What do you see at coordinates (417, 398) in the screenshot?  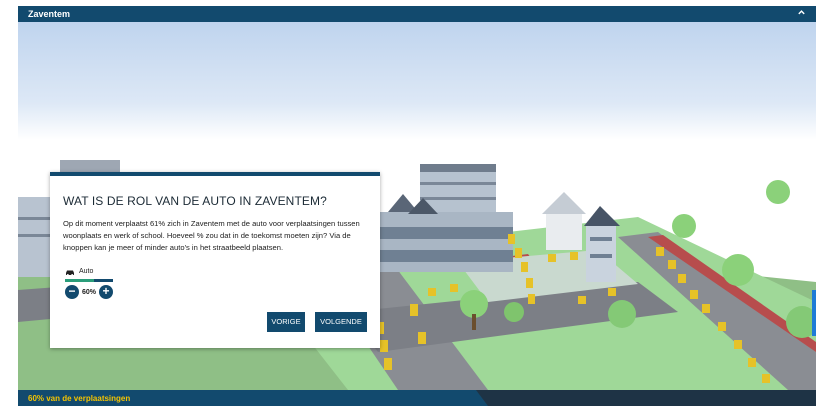 I see `footer-bar: 60% van de verplaatsingen` at bounding box center [417, 398].